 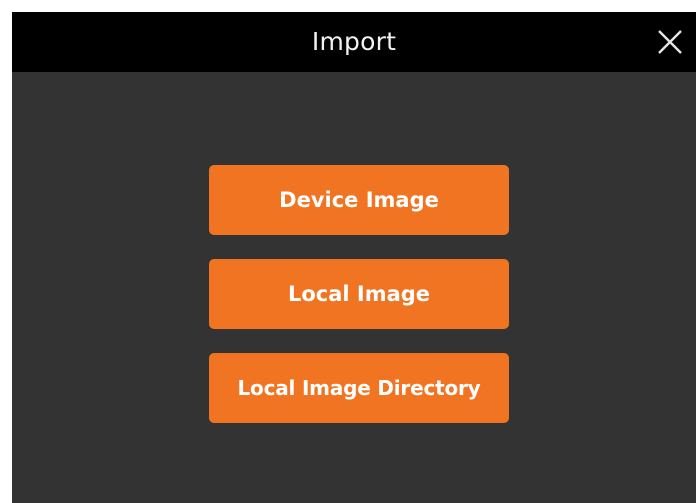 I want to click on close-button, so click(x=670, y=42).